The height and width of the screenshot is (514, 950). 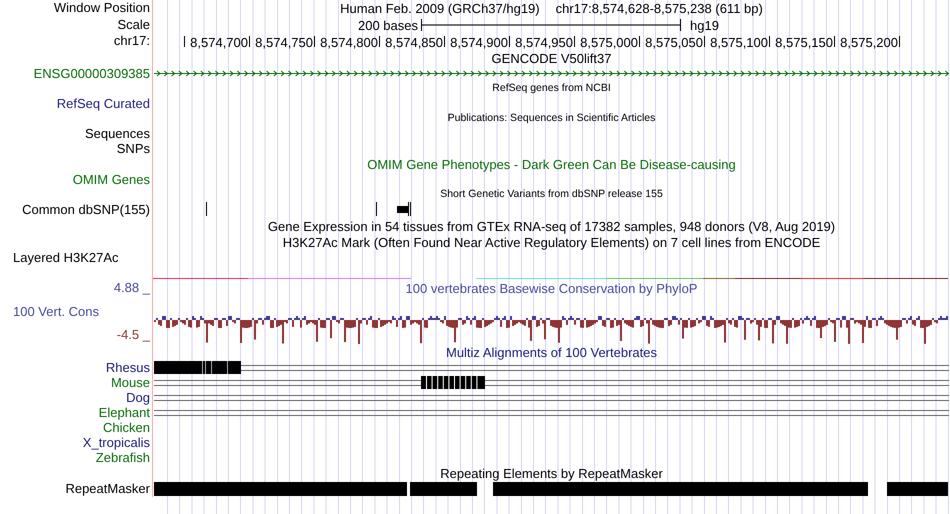 What do you see at coordinates (282, 41) in the screenshot?
I see `ruler-label: 8,574,750` at bounding box center [282, 41].